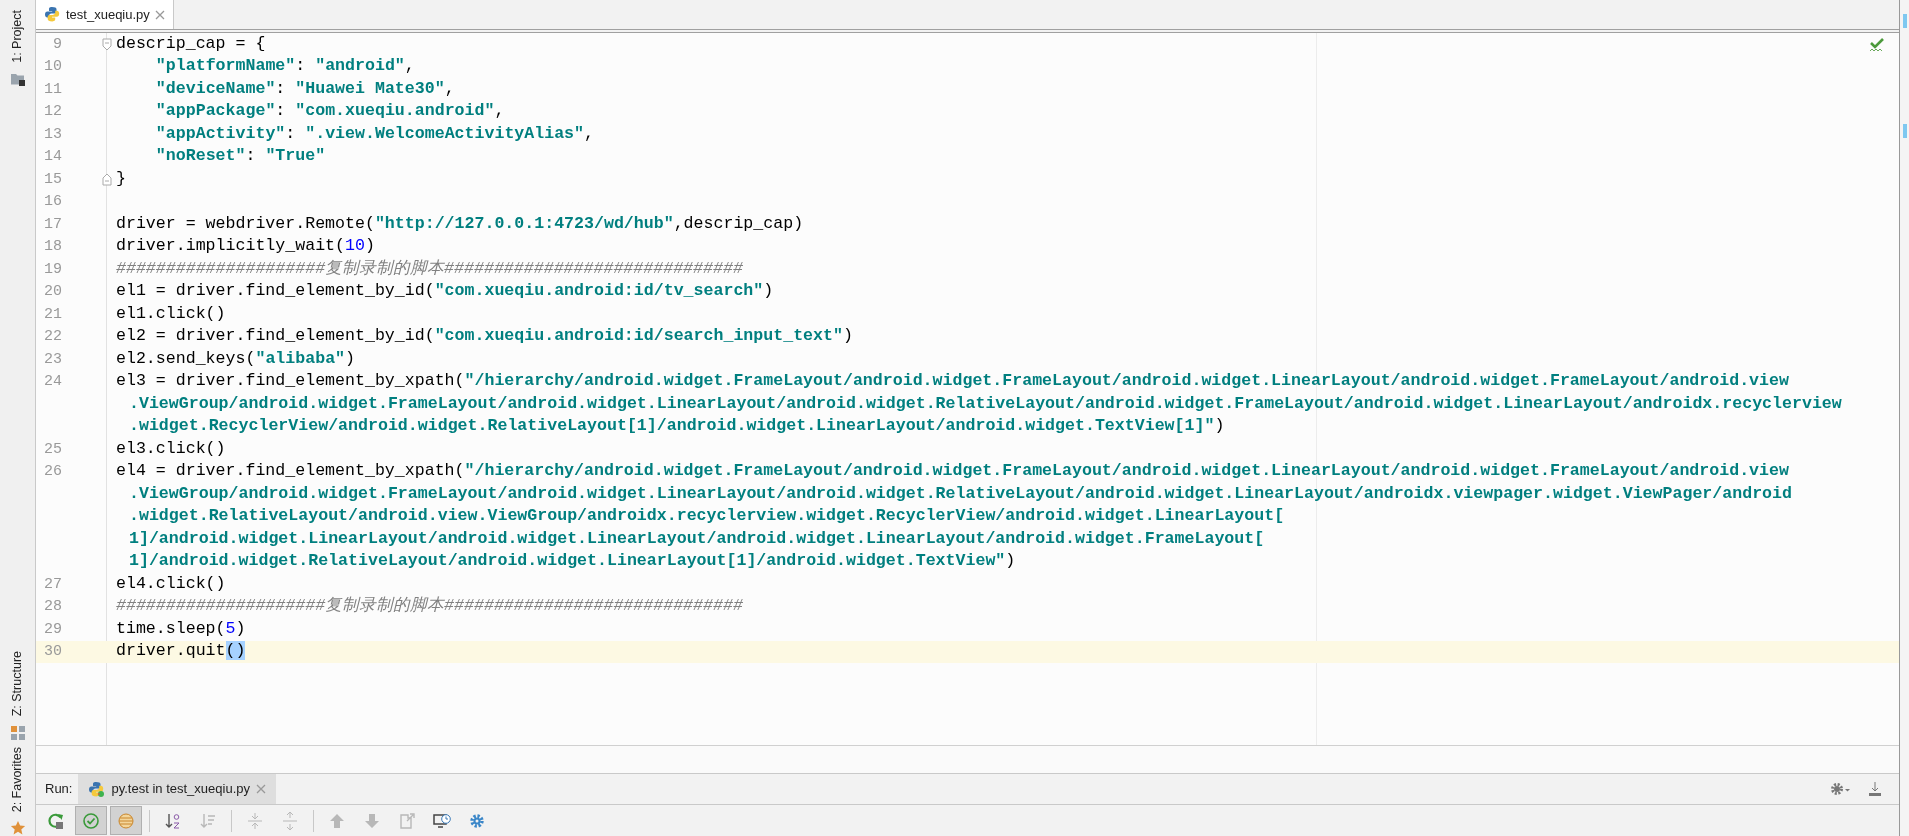  Describe the element at coordinates (240, 157) in the screenshot. I see `code-line: "noReset": "True"` at that location.